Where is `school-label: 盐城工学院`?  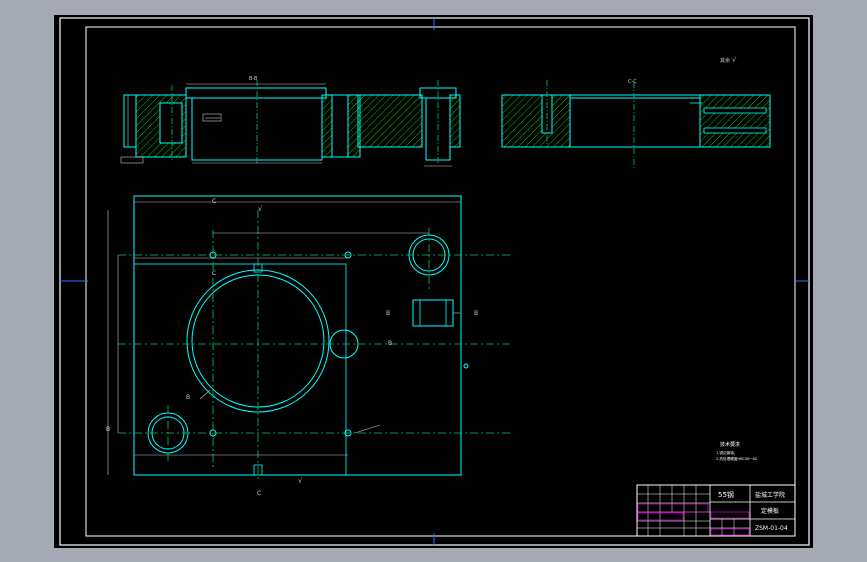 school-label: 盐城工学院 is located at coordinates (770, 495).